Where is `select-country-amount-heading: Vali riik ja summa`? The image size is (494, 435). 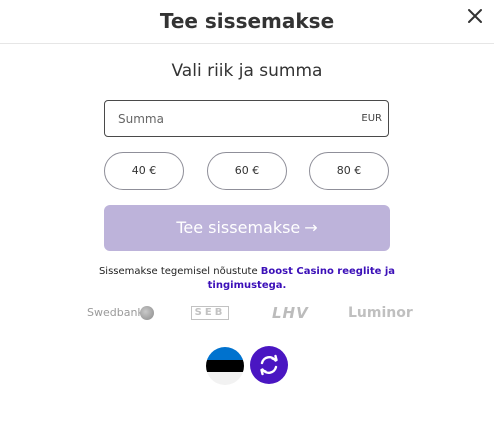
select-country-amount-heading: Vali riik ja summa is located at coordinates (247, 71).